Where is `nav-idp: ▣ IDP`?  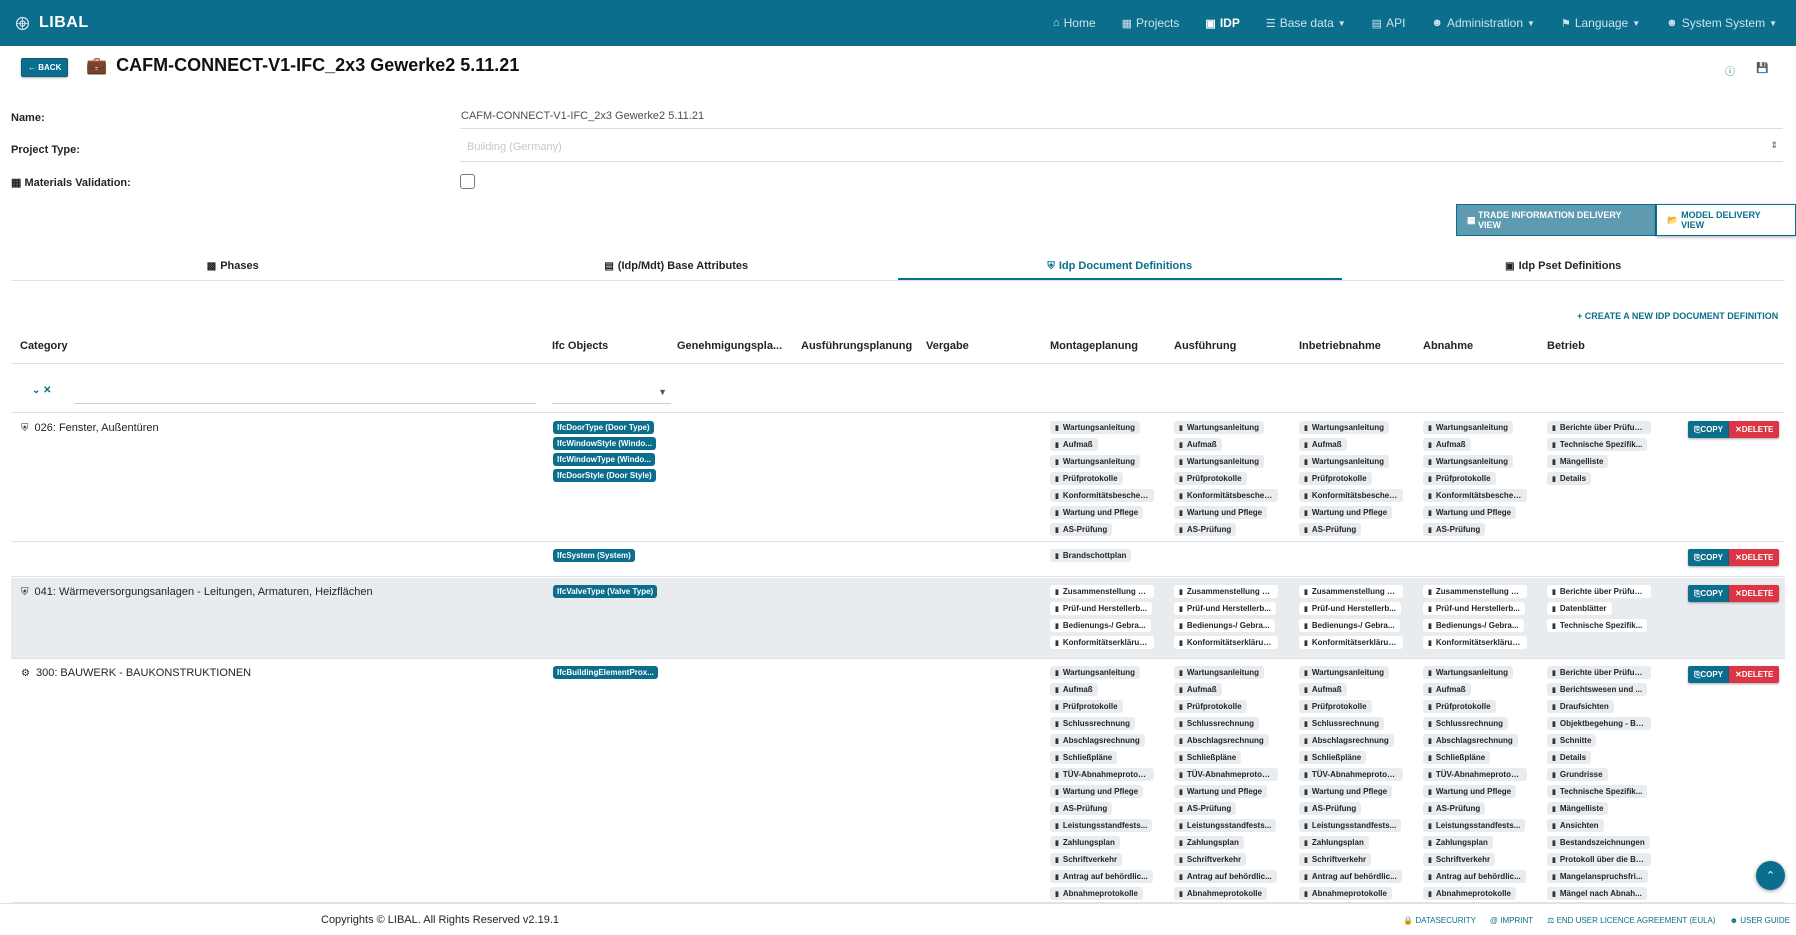 nav-idp: ▣ IDP is located at coordinates (1222, 23).